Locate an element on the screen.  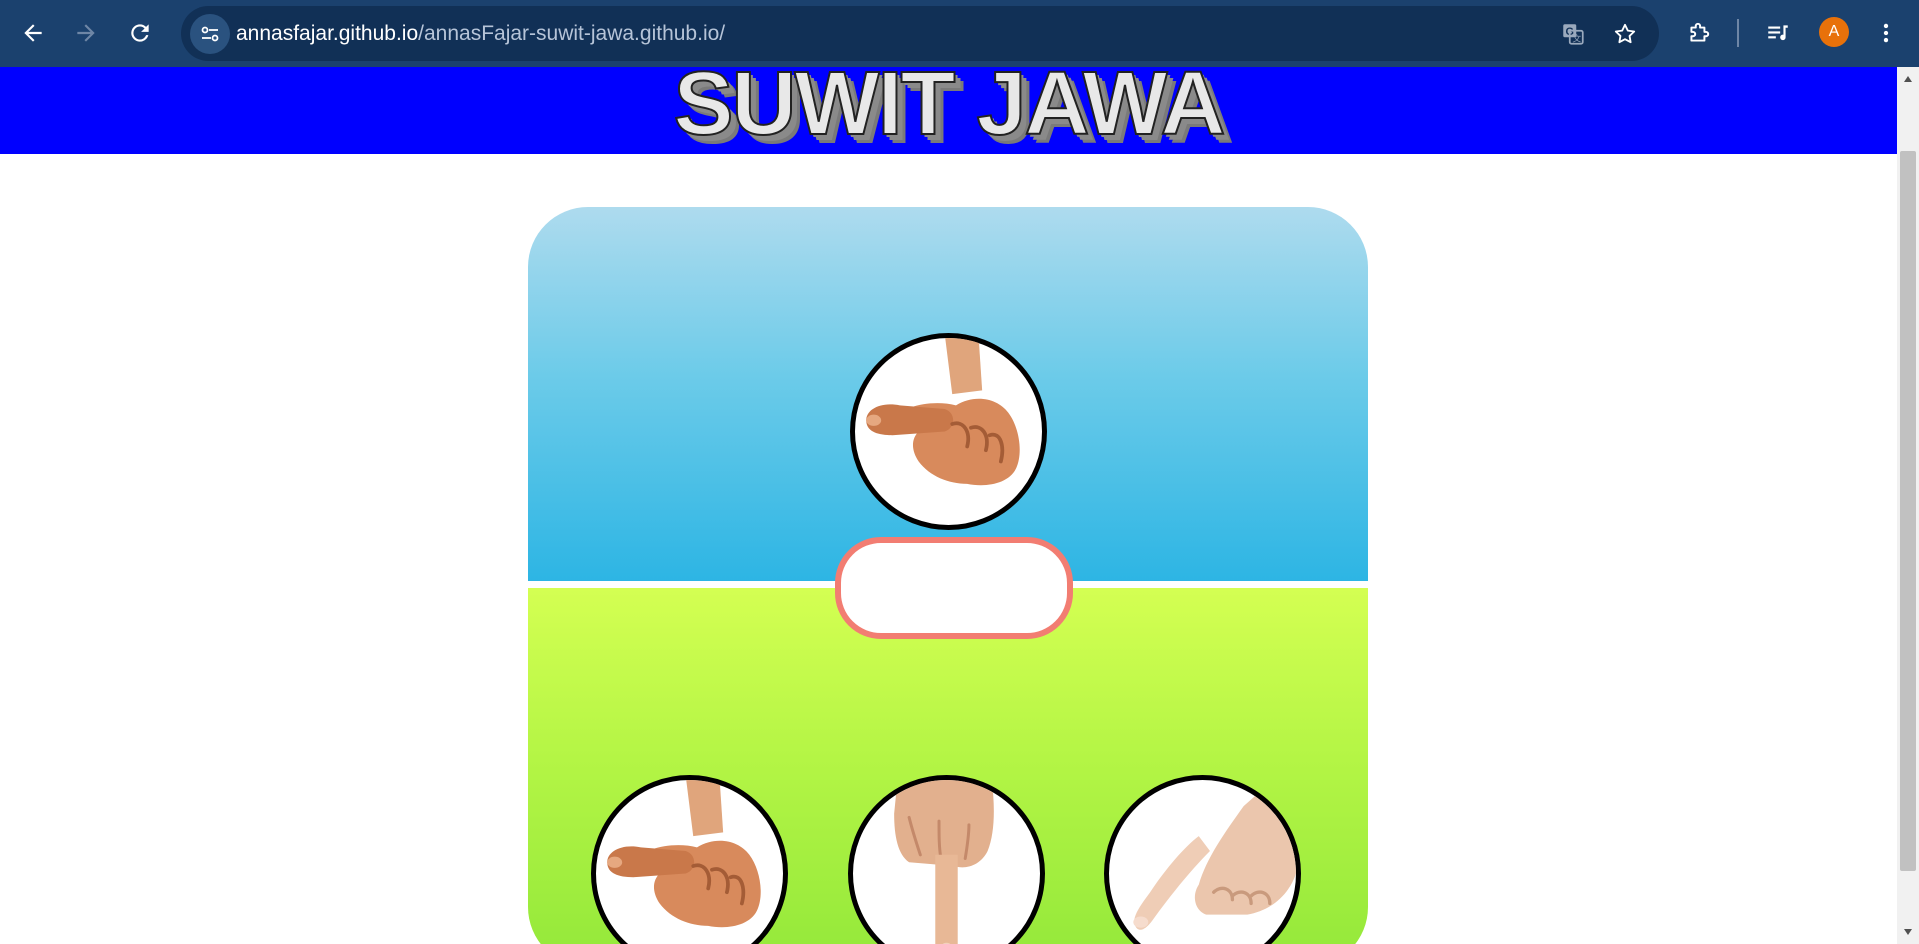
site-info-button is located at coordinates (210, 34).